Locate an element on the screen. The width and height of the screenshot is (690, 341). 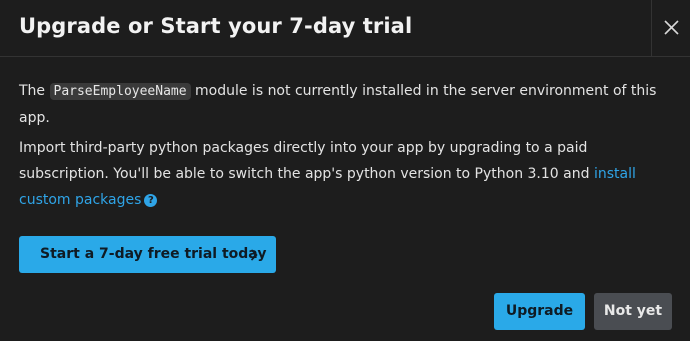
message-prefix: The is located at coordinates (34, 91).